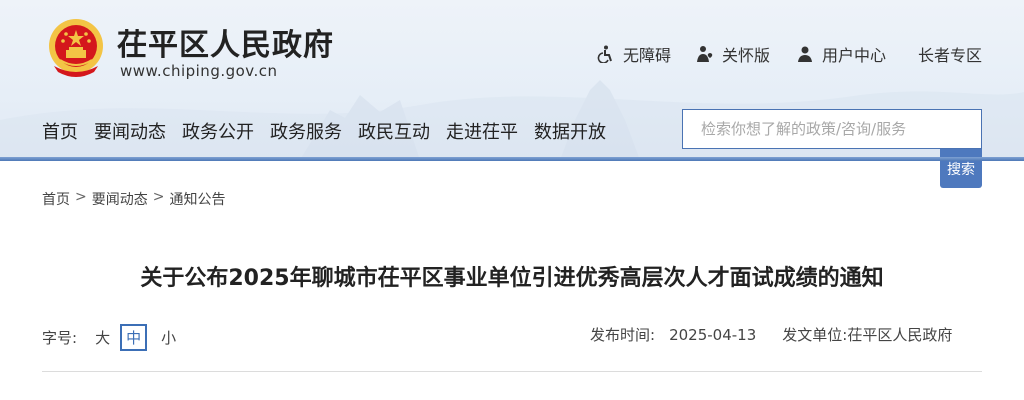 Image resolution: width=1024 pixels, height=400 pixels. I want to click on font-size-large-button: 大, so click(102, 337).